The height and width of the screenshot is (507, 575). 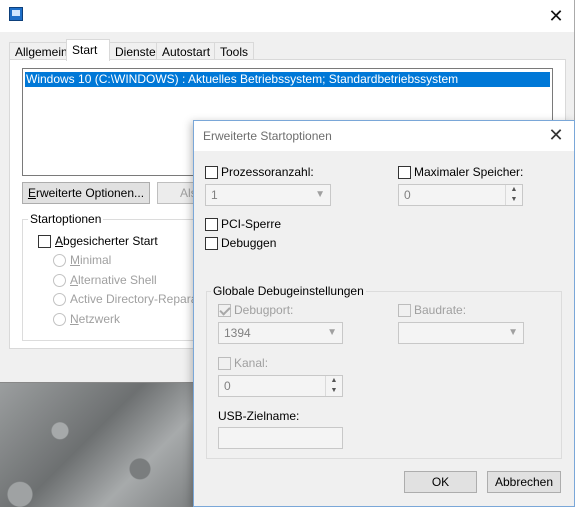 What do you see at coordinates (211, 172) in the screenshot?
I see `cpu-count-checkbox` at bounding box center [211, 172].